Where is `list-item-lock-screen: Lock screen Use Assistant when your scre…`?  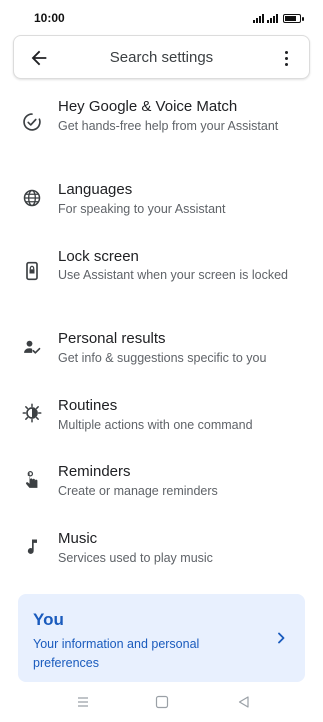 list-item-lock-screen: Lock screen Use Assistant when your scre… is located at coordinates (161, 275).